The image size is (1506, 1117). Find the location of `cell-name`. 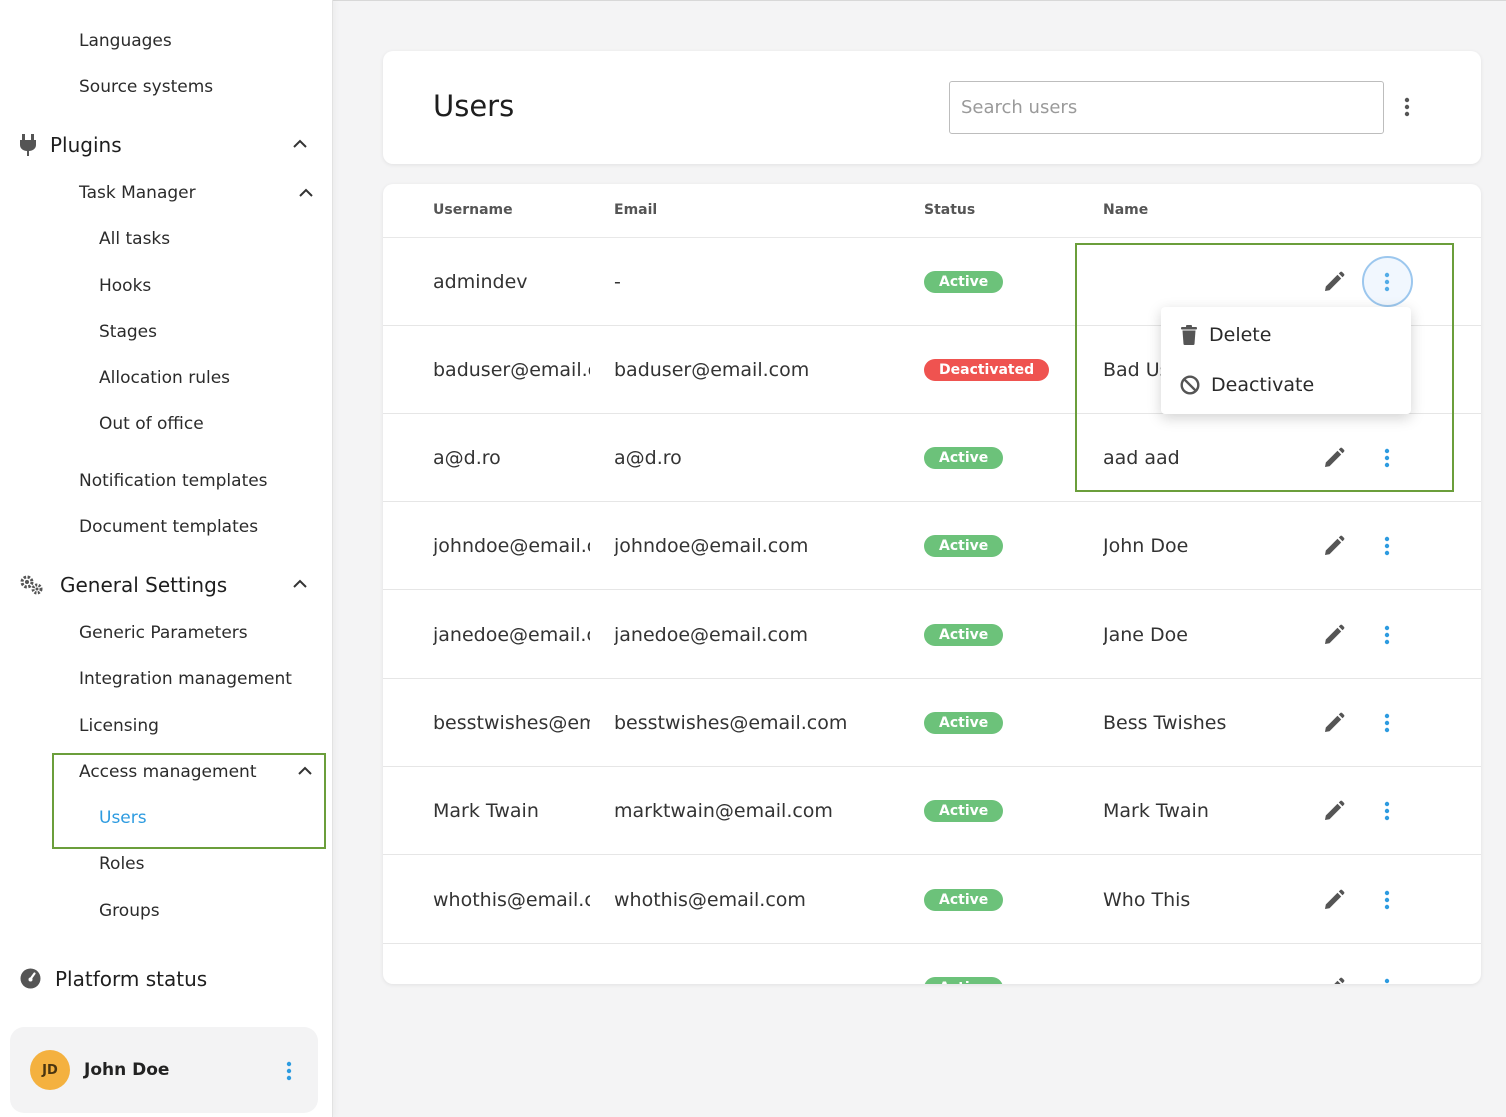

cell-name is located at coordinates (1203, 964).